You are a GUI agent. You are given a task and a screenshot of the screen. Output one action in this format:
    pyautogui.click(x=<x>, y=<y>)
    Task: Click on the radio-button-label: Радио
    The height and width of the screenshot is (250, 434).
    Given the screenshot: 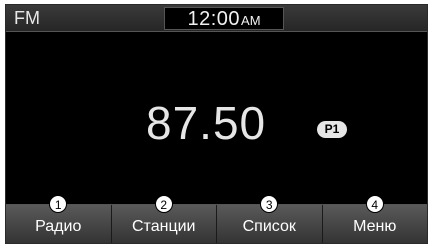 What is the action you would take?
    pyautogui.click(x=58, y=226)
    